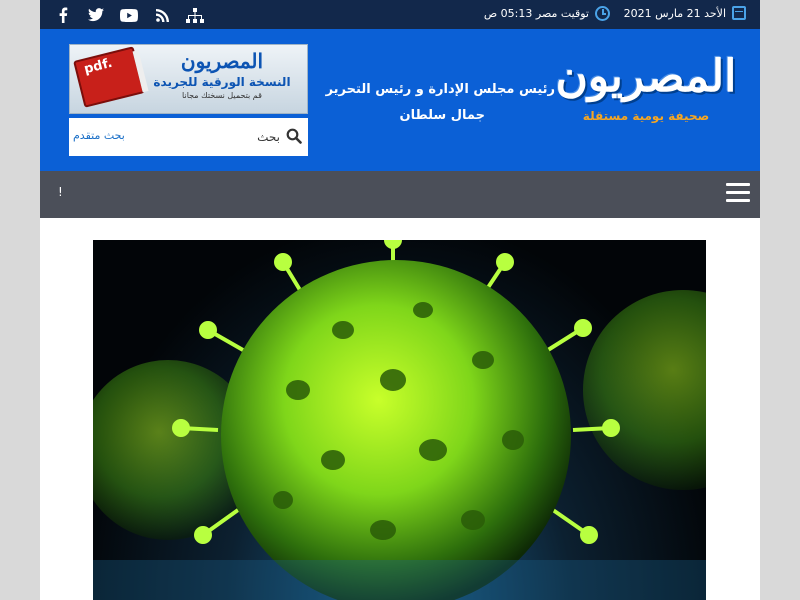 The width and height of the screenshot is (800, 600). I want to click on sitemap-icon, so click(195, 15).